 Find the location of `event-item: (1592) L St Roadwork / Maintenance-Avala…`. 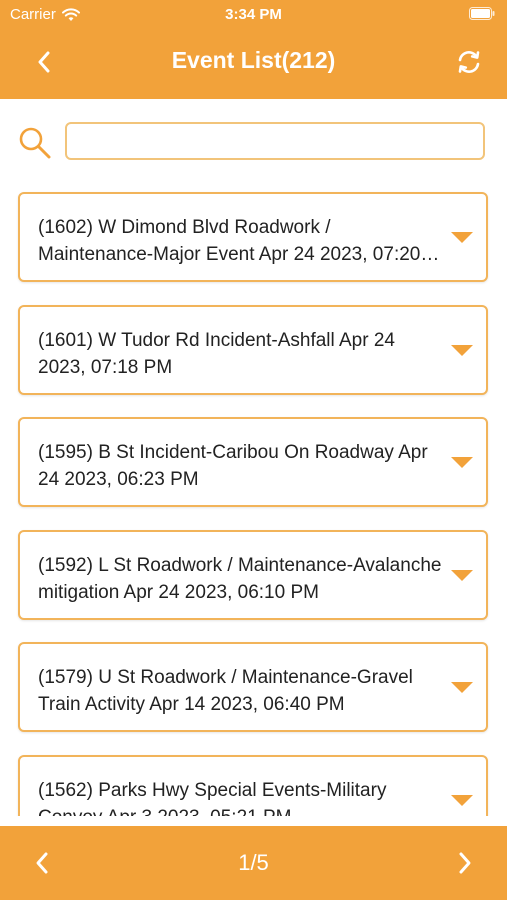

event-item: (1592) L St Roadwork / Maintenance-Avala… is located at coordinates (253, 575).